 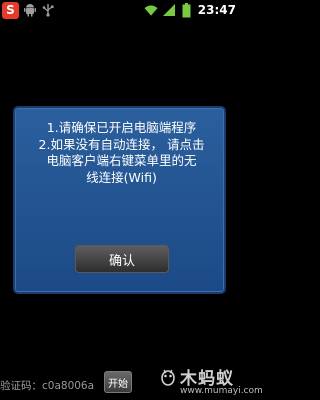 I want to click on dialog-line-2: 2.如果没有自动连接， 请点击, so click(x=121, y=144).